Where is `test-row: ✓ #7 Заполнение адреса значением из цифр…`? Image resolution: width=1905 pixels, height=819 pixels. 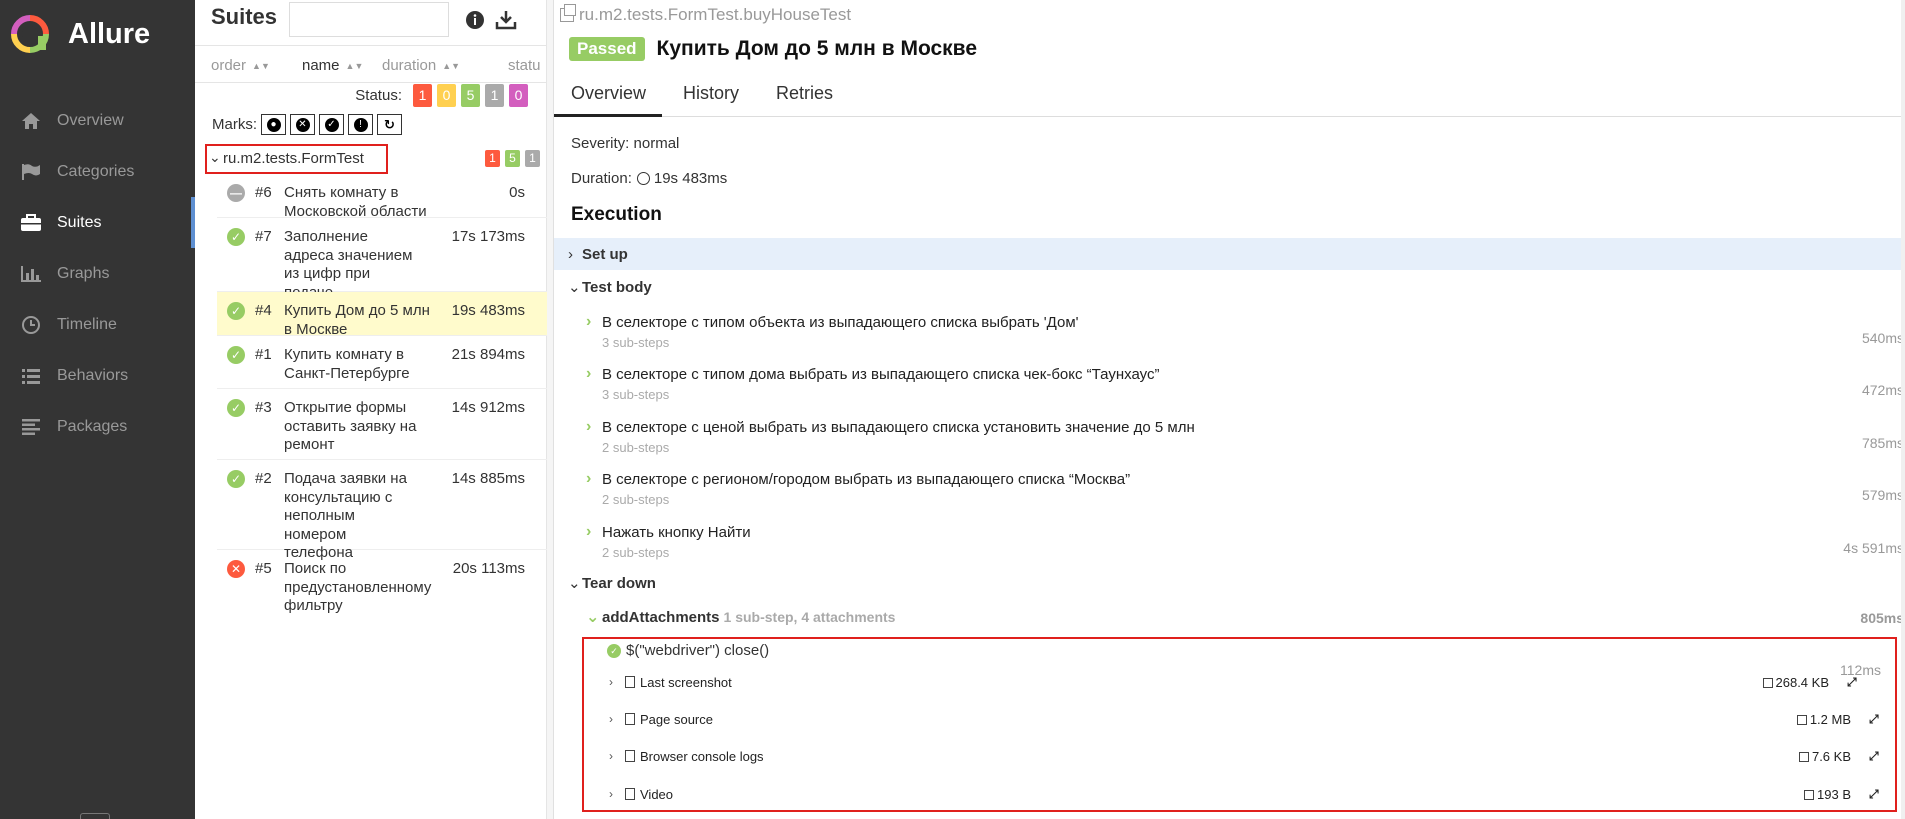 test-row: ✓ #7 Заполнение адреса значением из цифр… is located at coordinates (382, 268).